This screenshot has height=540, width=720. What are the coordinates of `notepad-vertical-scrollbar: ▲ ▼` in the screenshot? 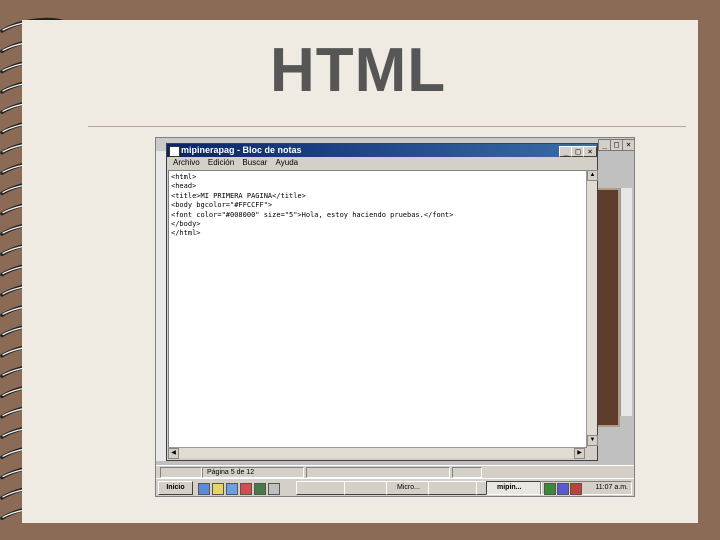 It's located at (592, 308).